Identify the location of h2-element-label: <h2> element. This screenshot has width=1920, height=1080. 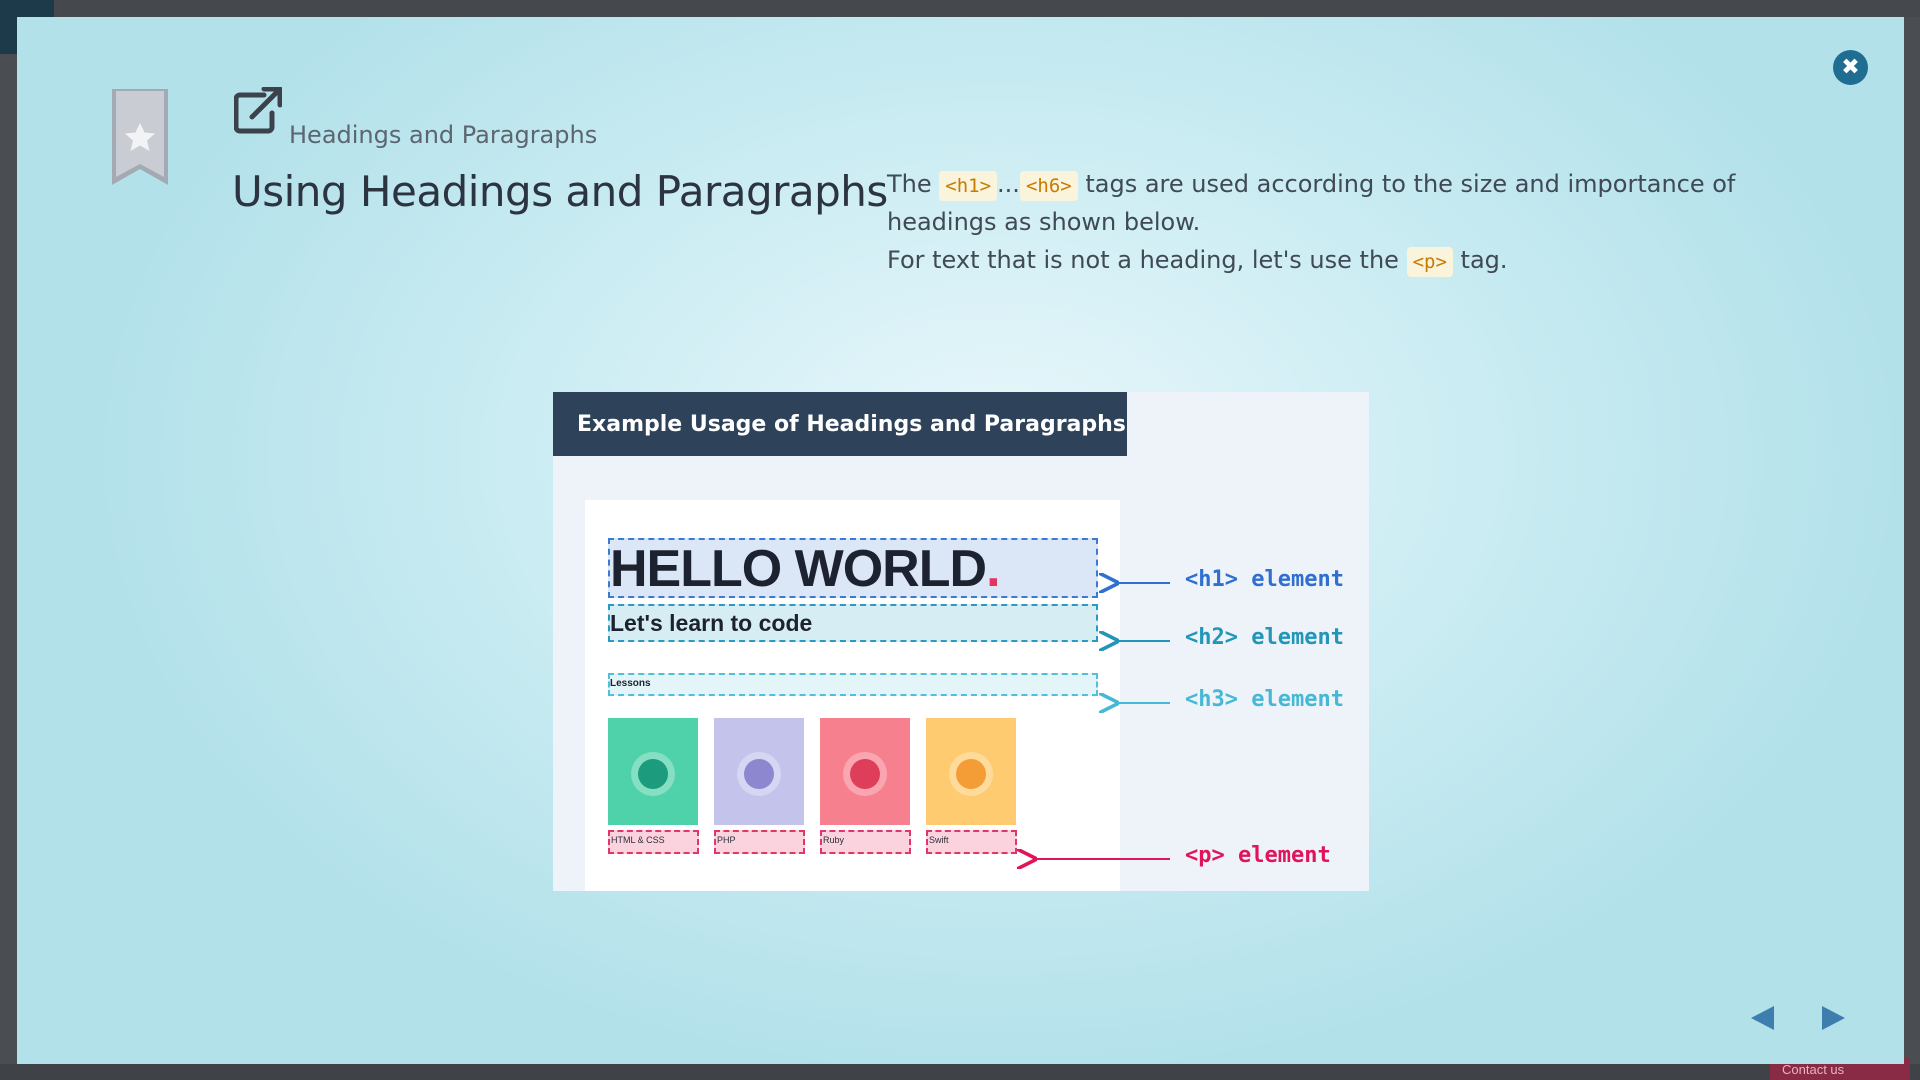
(1264, 637).